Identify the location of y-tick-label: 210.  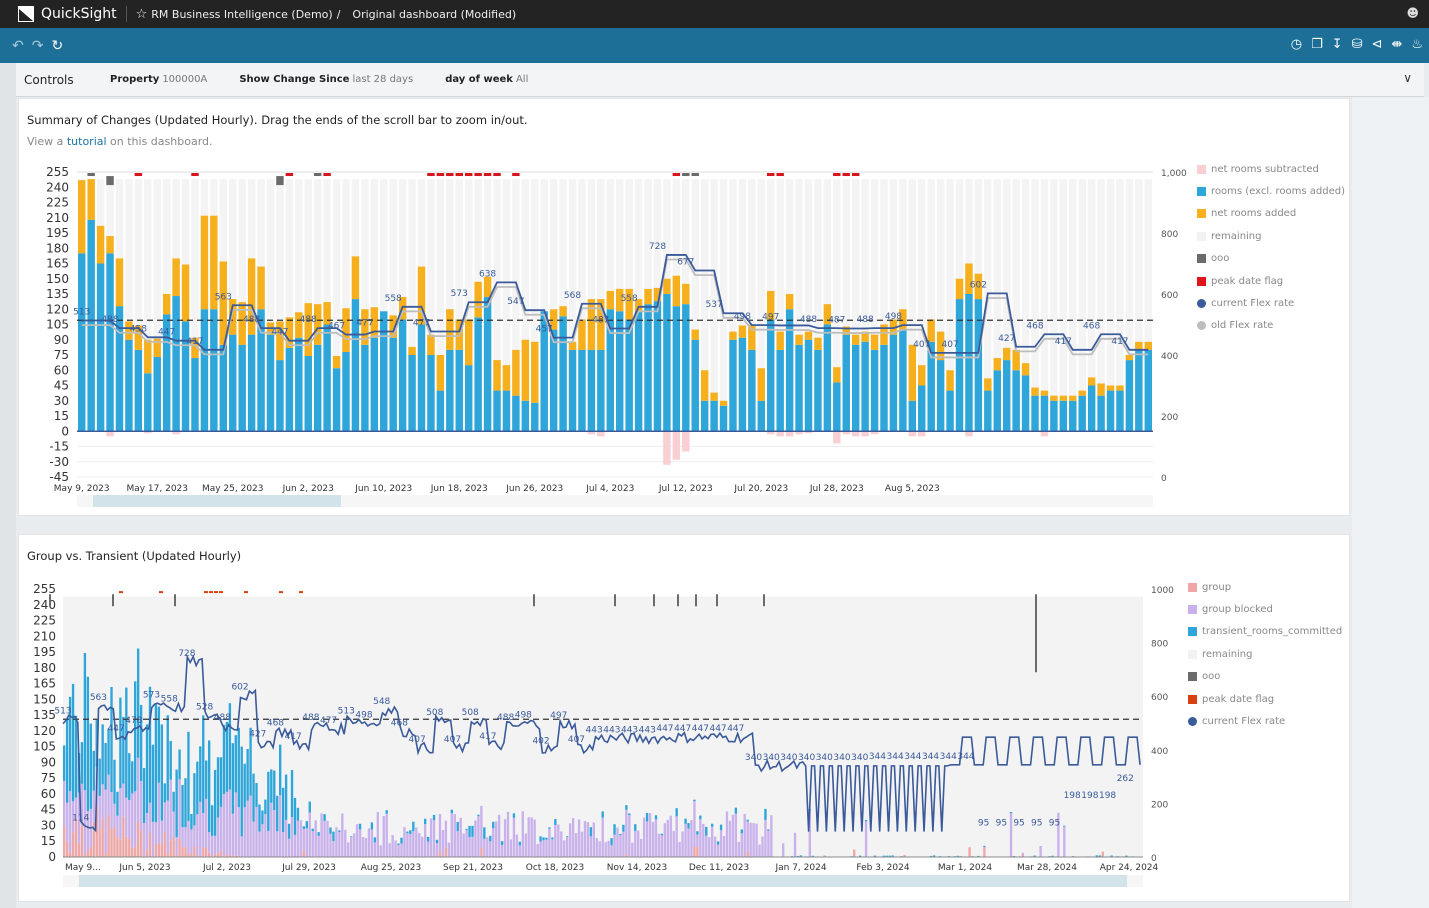
(57, 218).